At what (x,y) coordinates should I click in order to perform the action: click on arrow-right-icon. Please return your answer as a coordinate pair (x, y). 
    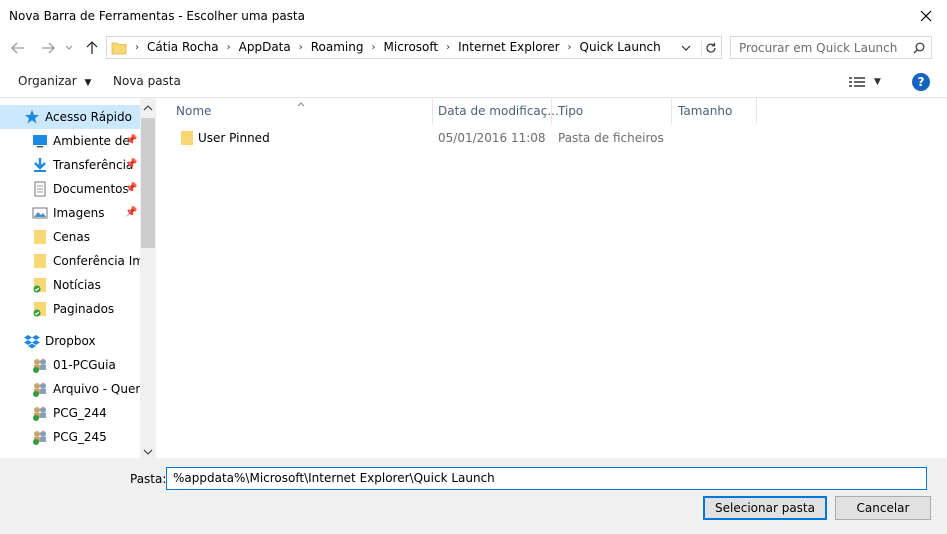
    Looking at the image, I should click on (48, 48).